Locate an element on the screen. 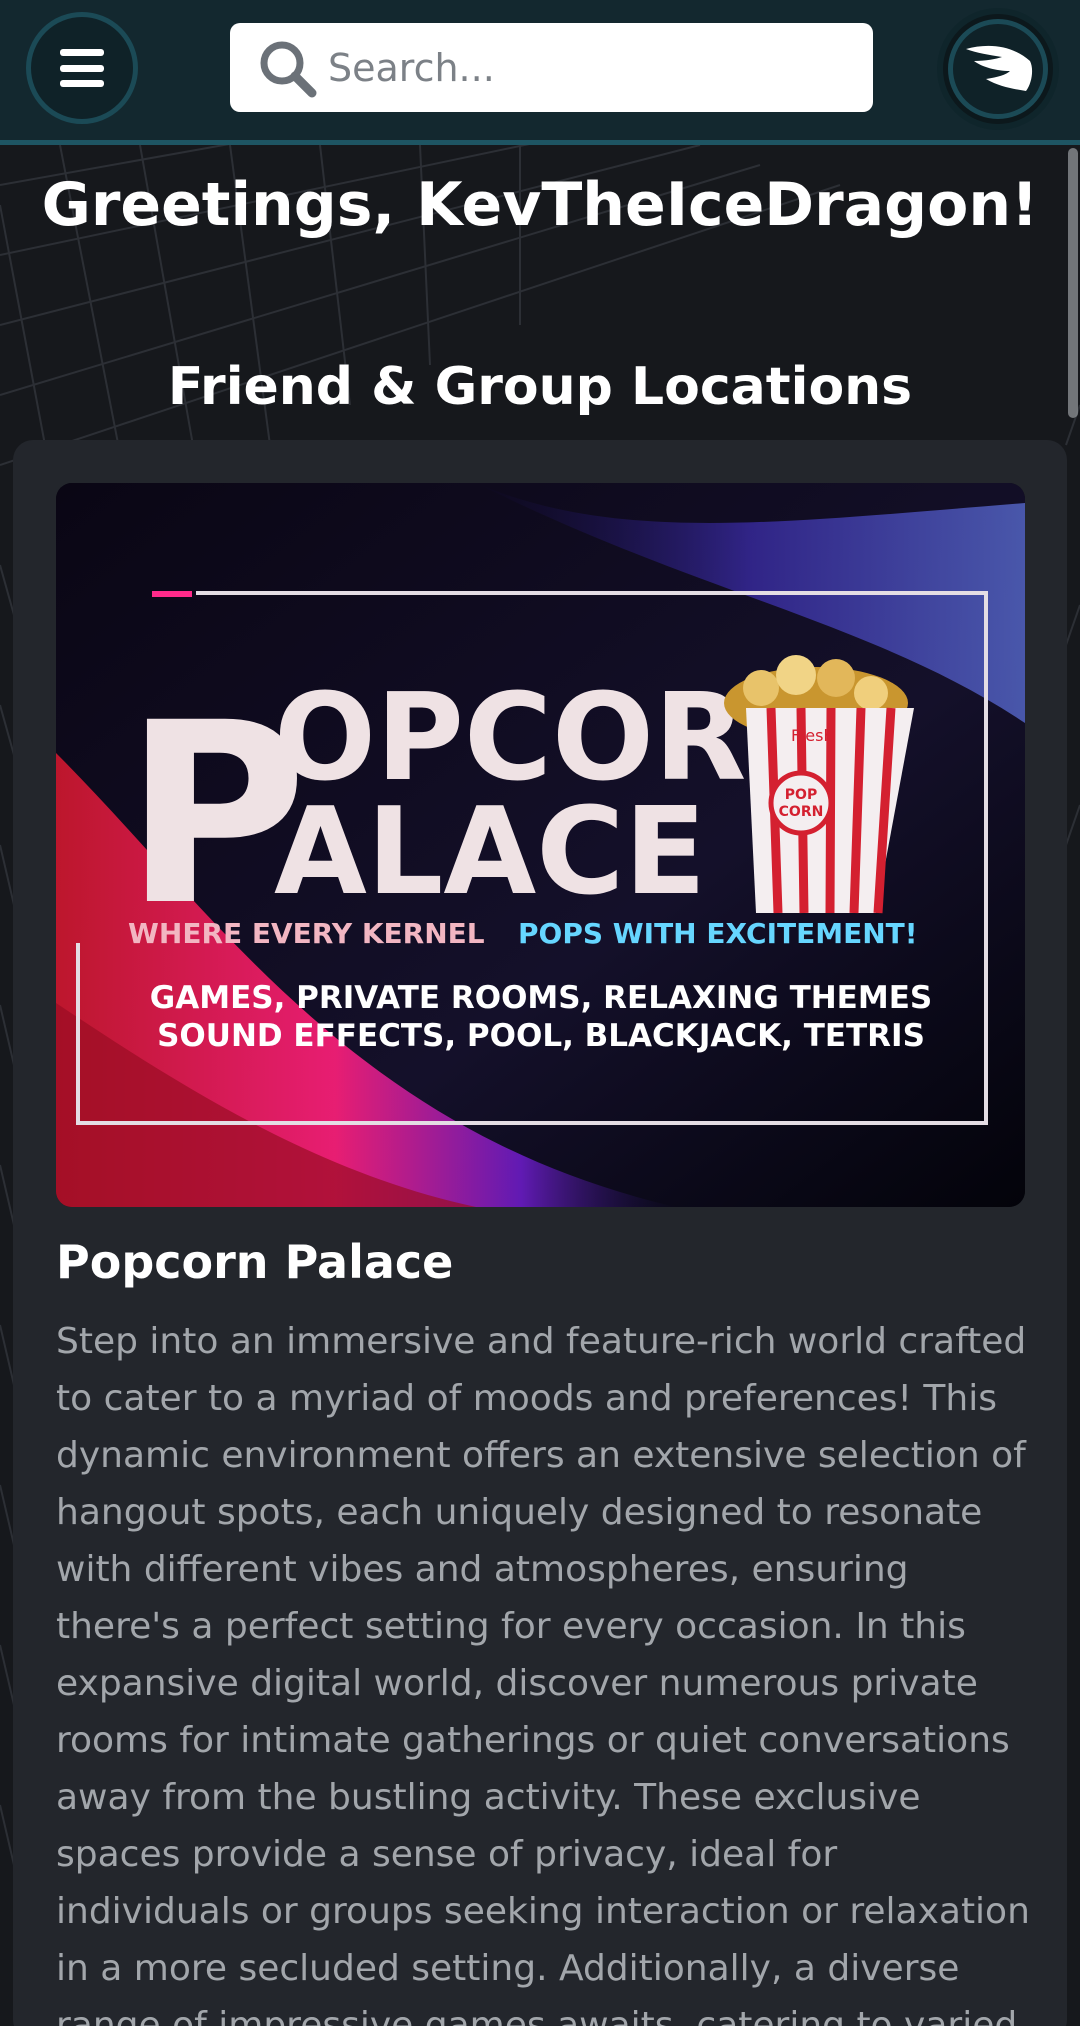 Image resolution: width=1080 pixels, height=2026 pixels. bucket-tag: Fresh is located at coordinates (812, 735).